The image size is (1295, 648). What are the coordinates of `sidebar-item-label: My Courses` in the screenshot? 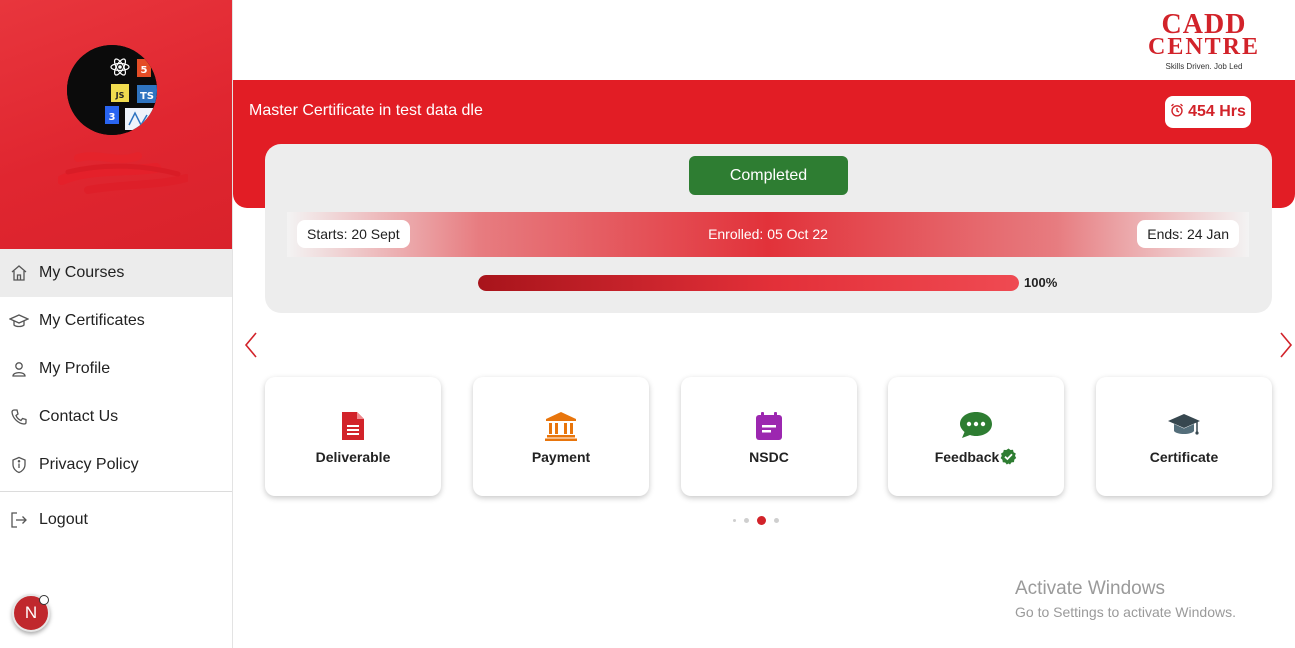 It's located at (82, 272).